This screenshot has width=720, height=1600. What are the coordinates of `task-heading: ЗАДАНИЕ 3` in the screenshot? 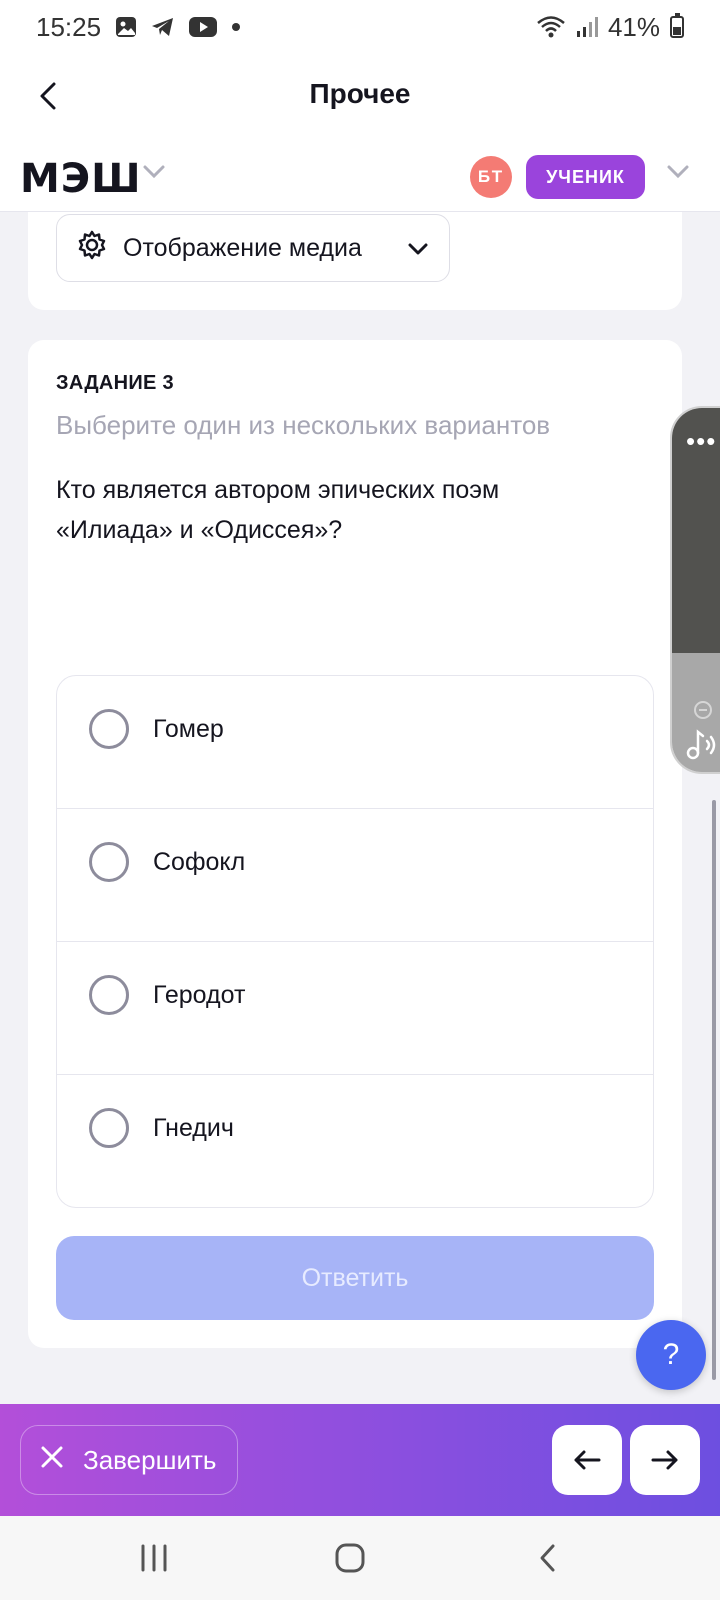 It's located at (115, 383).